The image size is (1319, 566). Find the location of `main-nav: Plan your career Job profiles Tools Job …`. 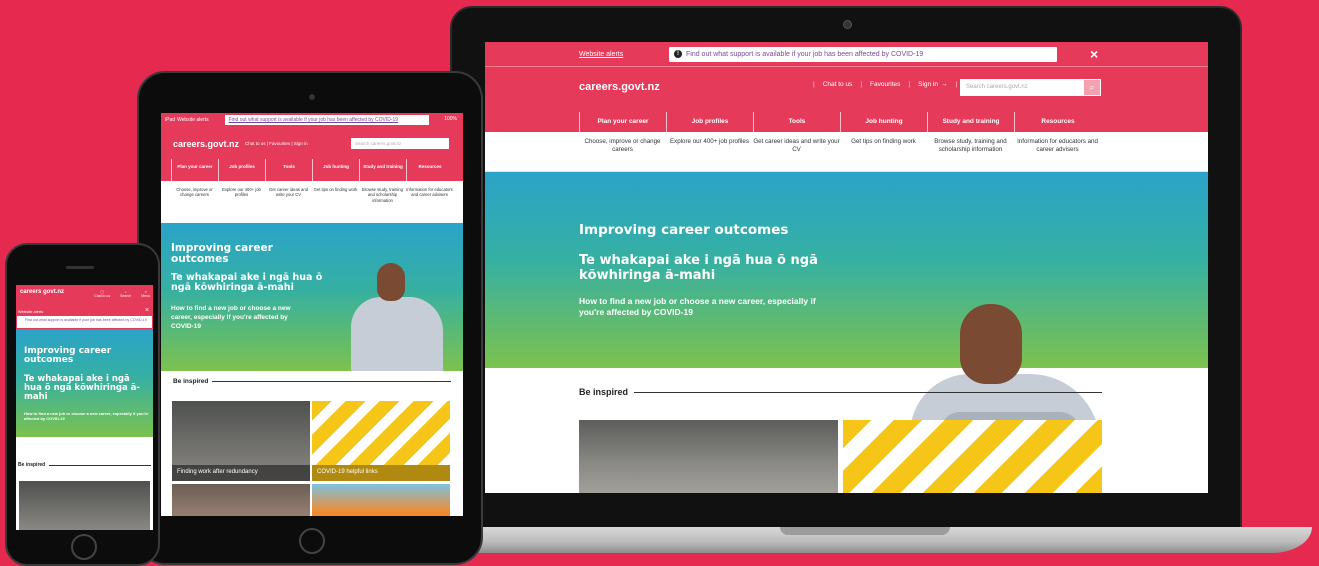

main-nav: Plan your career Job profiles Tools Job … is located at coordinates (312, 170).